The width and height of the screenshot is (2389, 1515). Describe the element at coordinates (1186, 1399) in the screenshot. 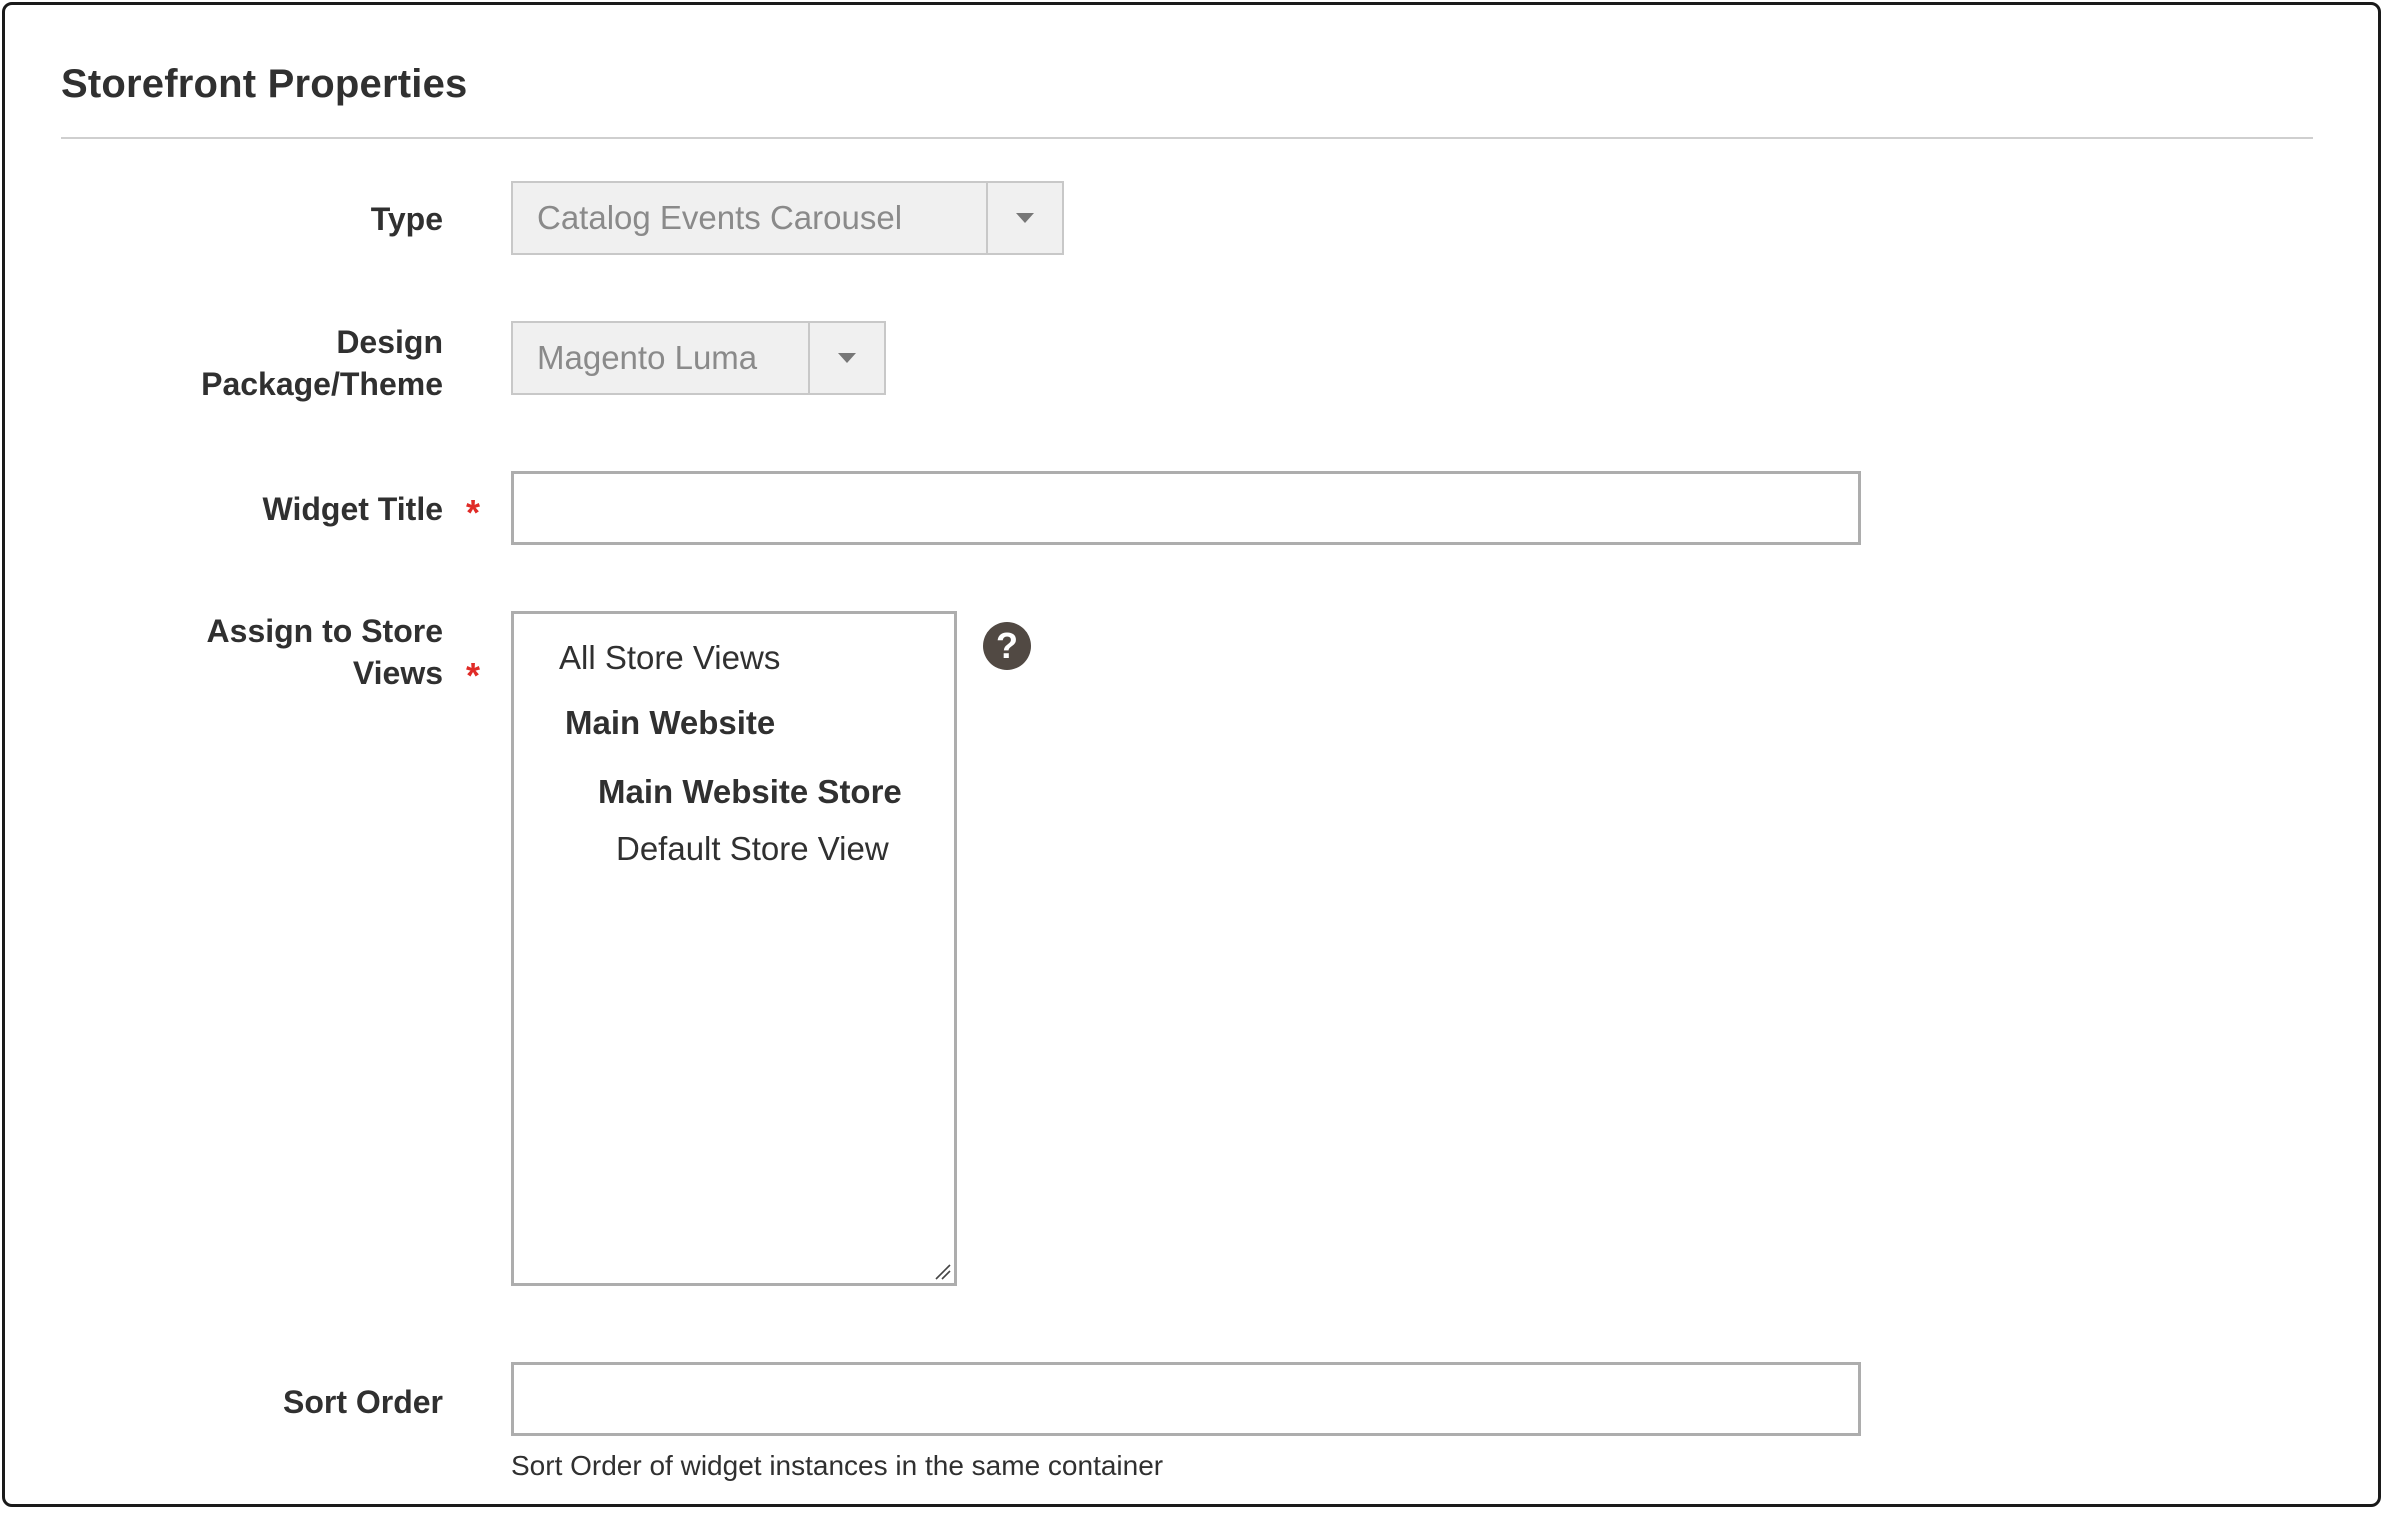

I see `sort-order-input` at that location.